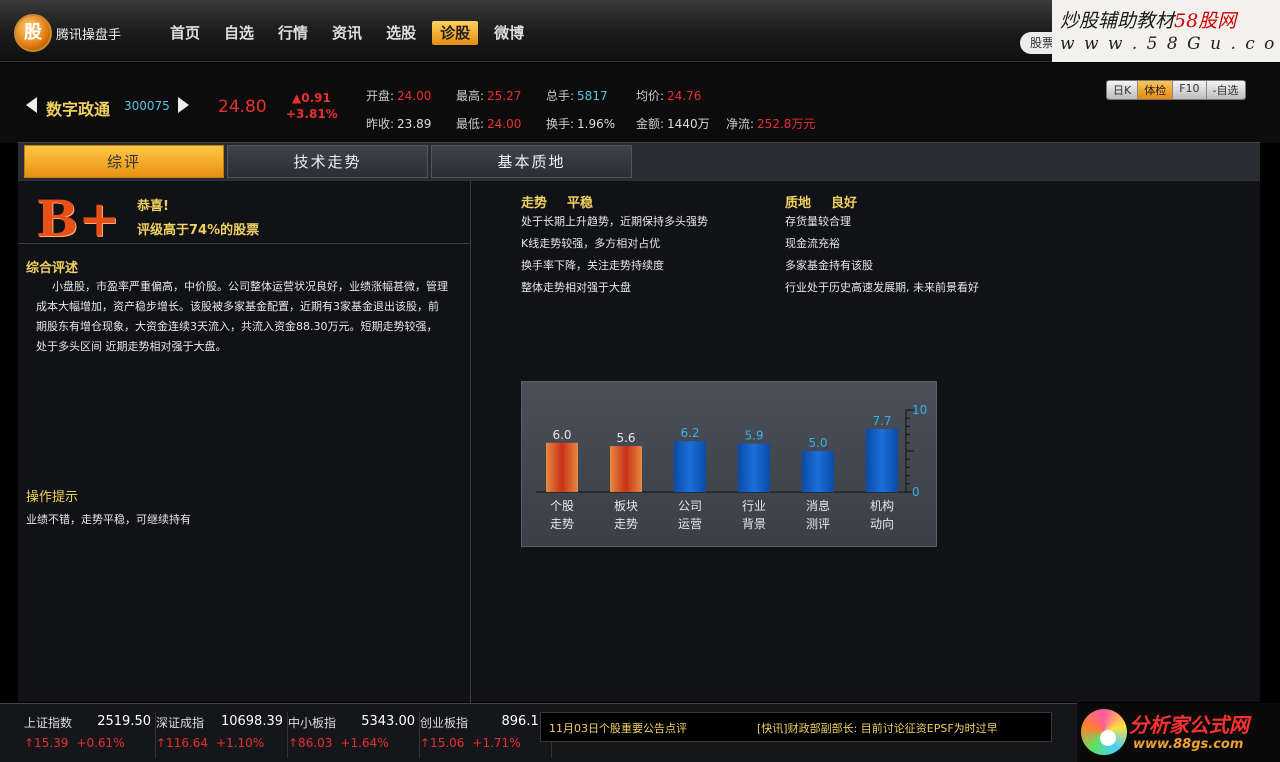 The height and width of the screenshot is (762, 1280). Describe the element at coordinates (222, 735) in the screenshot. I see `index-item: 深证成指 10698.39 ↑116.64 +1.10%` at that location.